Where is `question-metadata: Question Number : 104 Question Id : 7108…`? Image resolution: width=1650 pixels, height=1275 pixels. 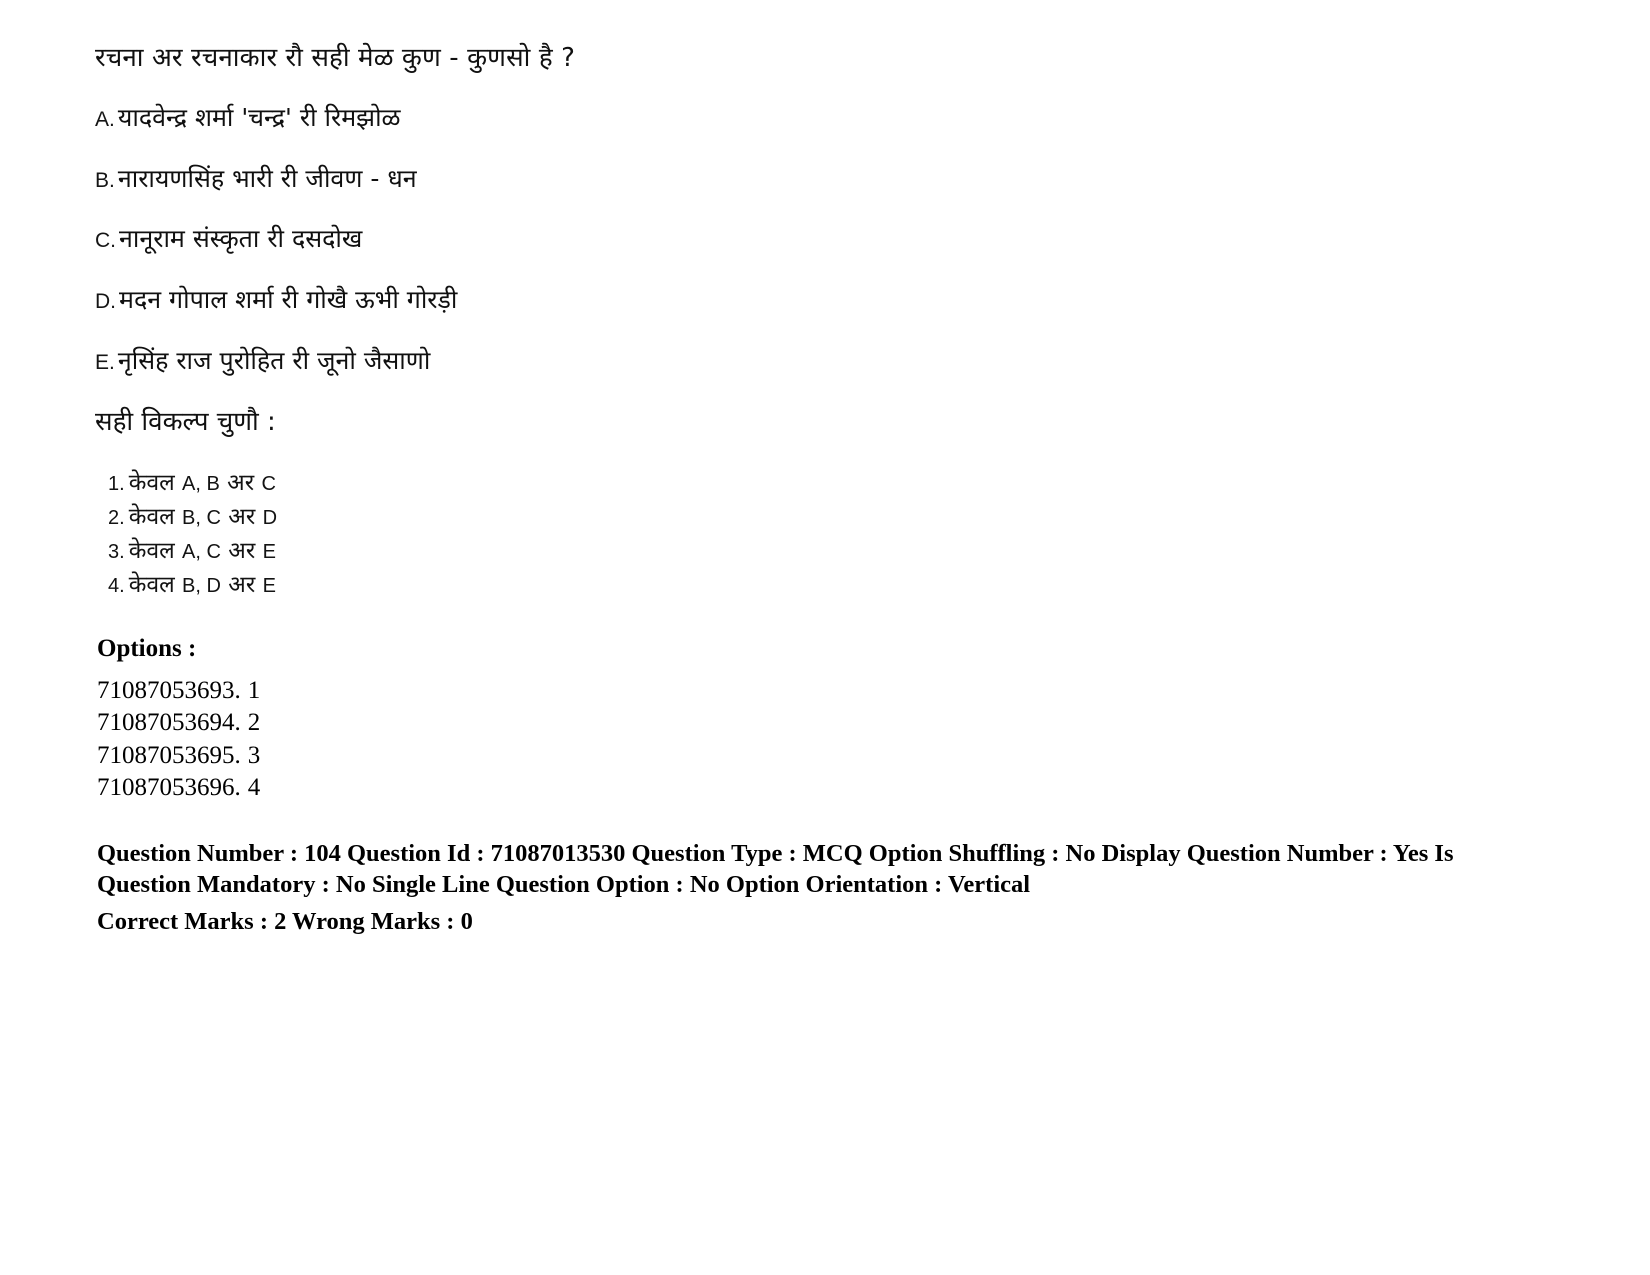 question-metadata: Question Number : 104 Question Id : 7108… is located at coordinates (777, 888).